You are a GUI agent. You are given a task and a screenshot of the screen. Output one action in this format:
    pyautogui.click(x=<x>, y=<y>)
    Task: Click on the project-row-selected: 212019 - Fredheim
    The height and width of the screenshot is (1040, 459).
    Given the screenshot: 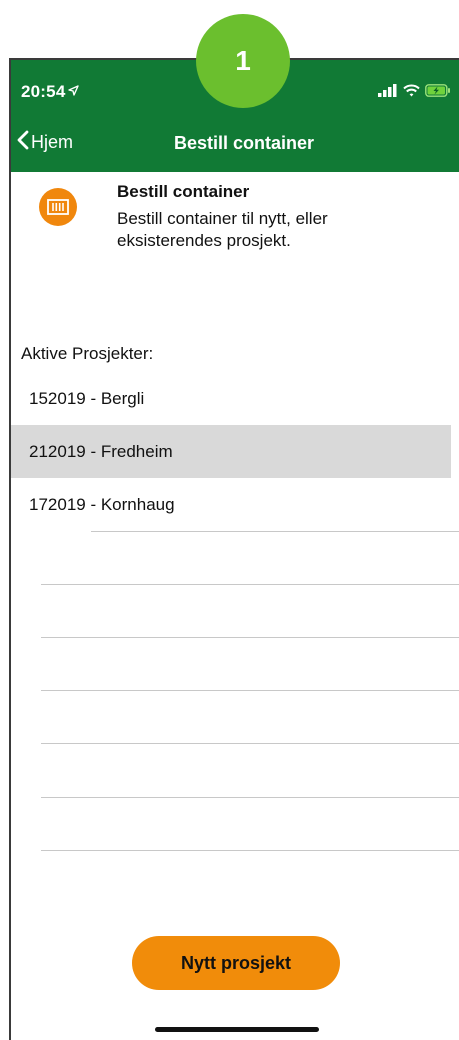 What is the action you would take?
    pyautogui.click(x=231, y=451)
    